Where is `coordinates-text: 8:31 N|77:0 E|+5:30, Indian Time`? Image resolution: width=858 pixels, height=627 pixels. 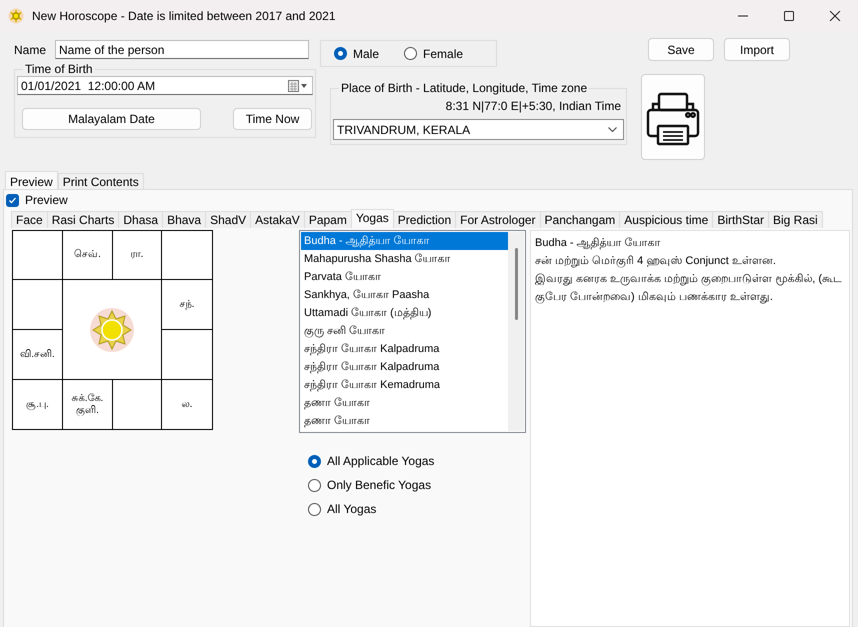
coordinates-text: 8:31 N|77:0 E|+5:30, Indian Time is located at coordinates (532, 106).